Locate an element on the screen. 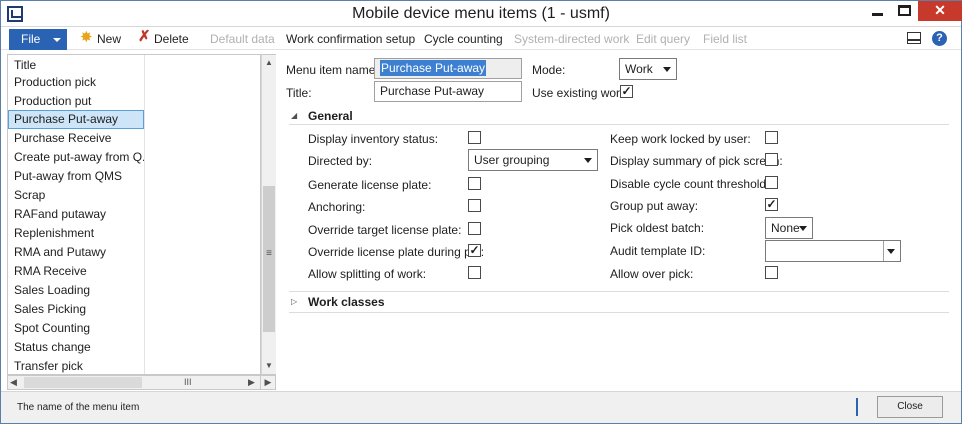 The image size is (962, 424). allow-over-pick-checkbox is located at coordinates (771, 272).